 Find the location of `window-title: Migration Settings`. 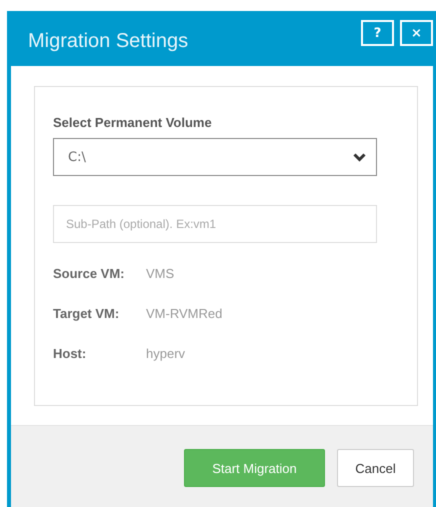

window-title: Migration Settings is located at coordinates (108, 41).